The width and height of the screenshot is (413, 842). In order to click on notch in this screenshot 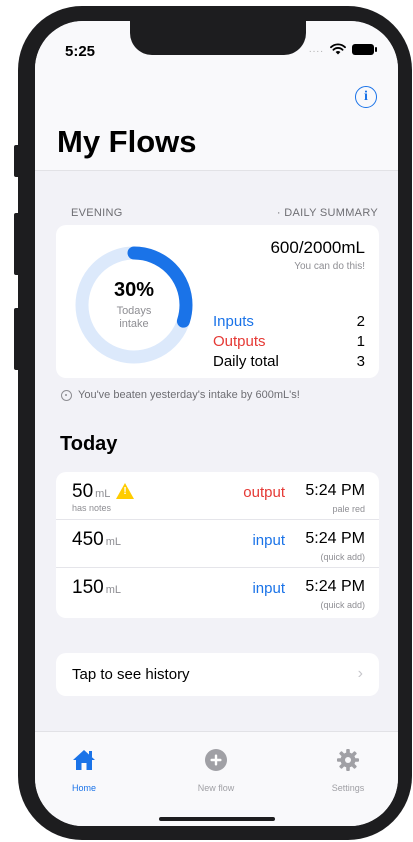, I will do `click(218, 38)`.